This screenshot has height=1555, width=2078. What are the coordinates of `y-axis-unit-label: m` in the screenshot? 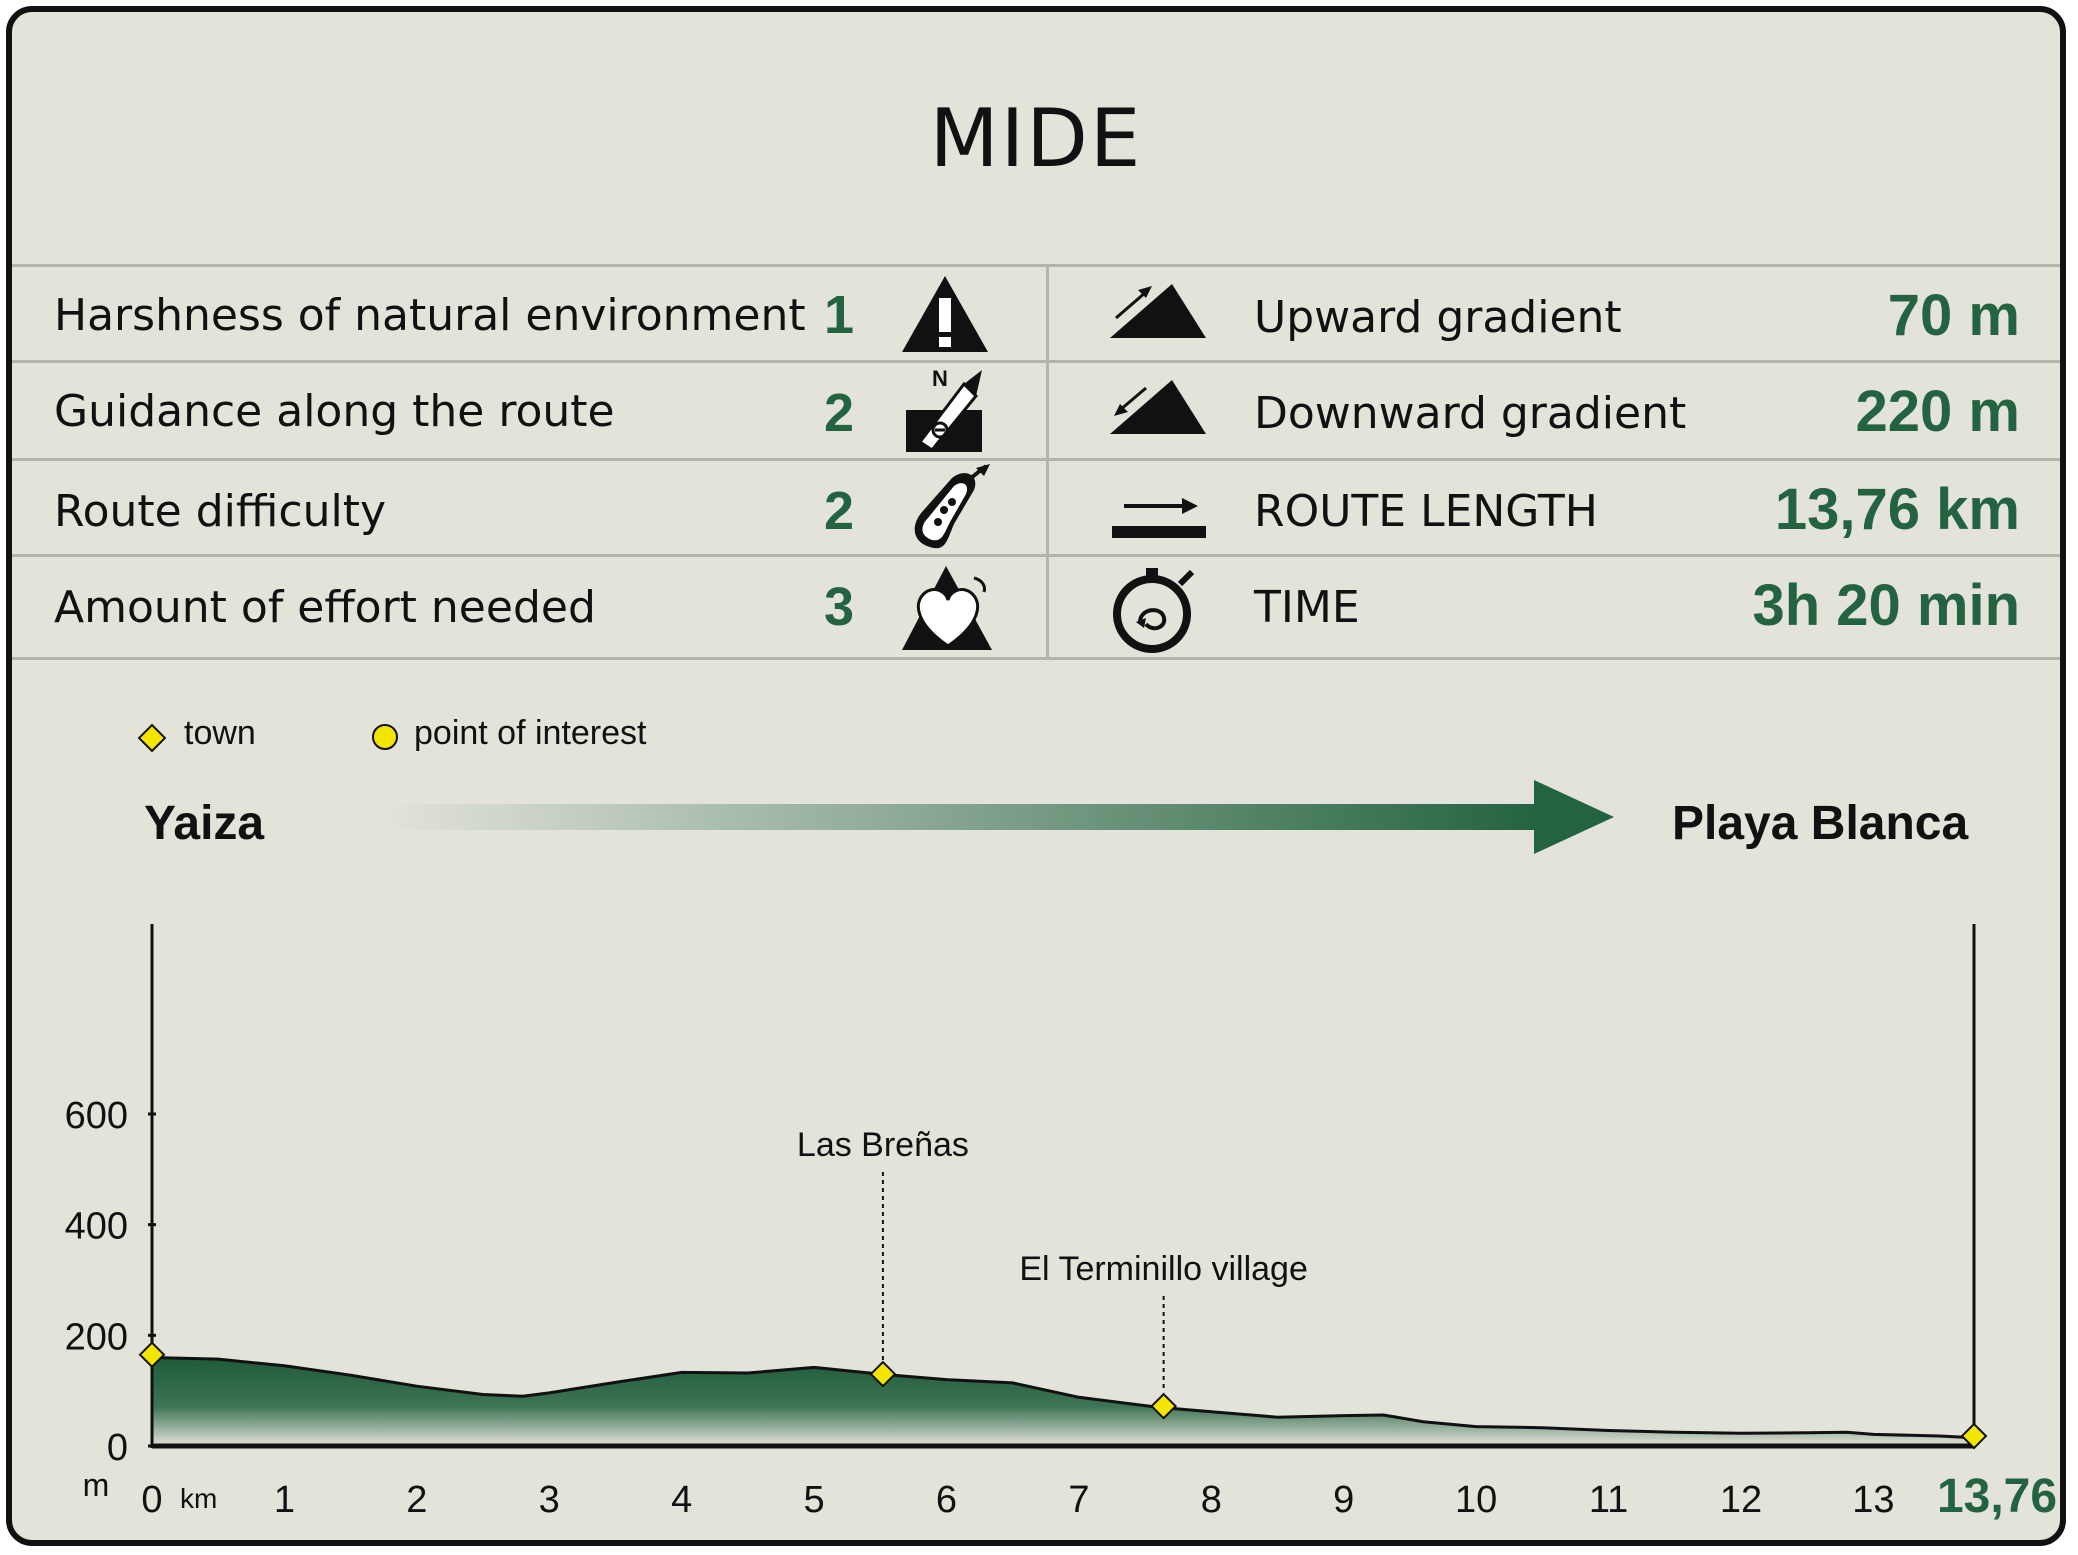 It's located at (96, 1485).